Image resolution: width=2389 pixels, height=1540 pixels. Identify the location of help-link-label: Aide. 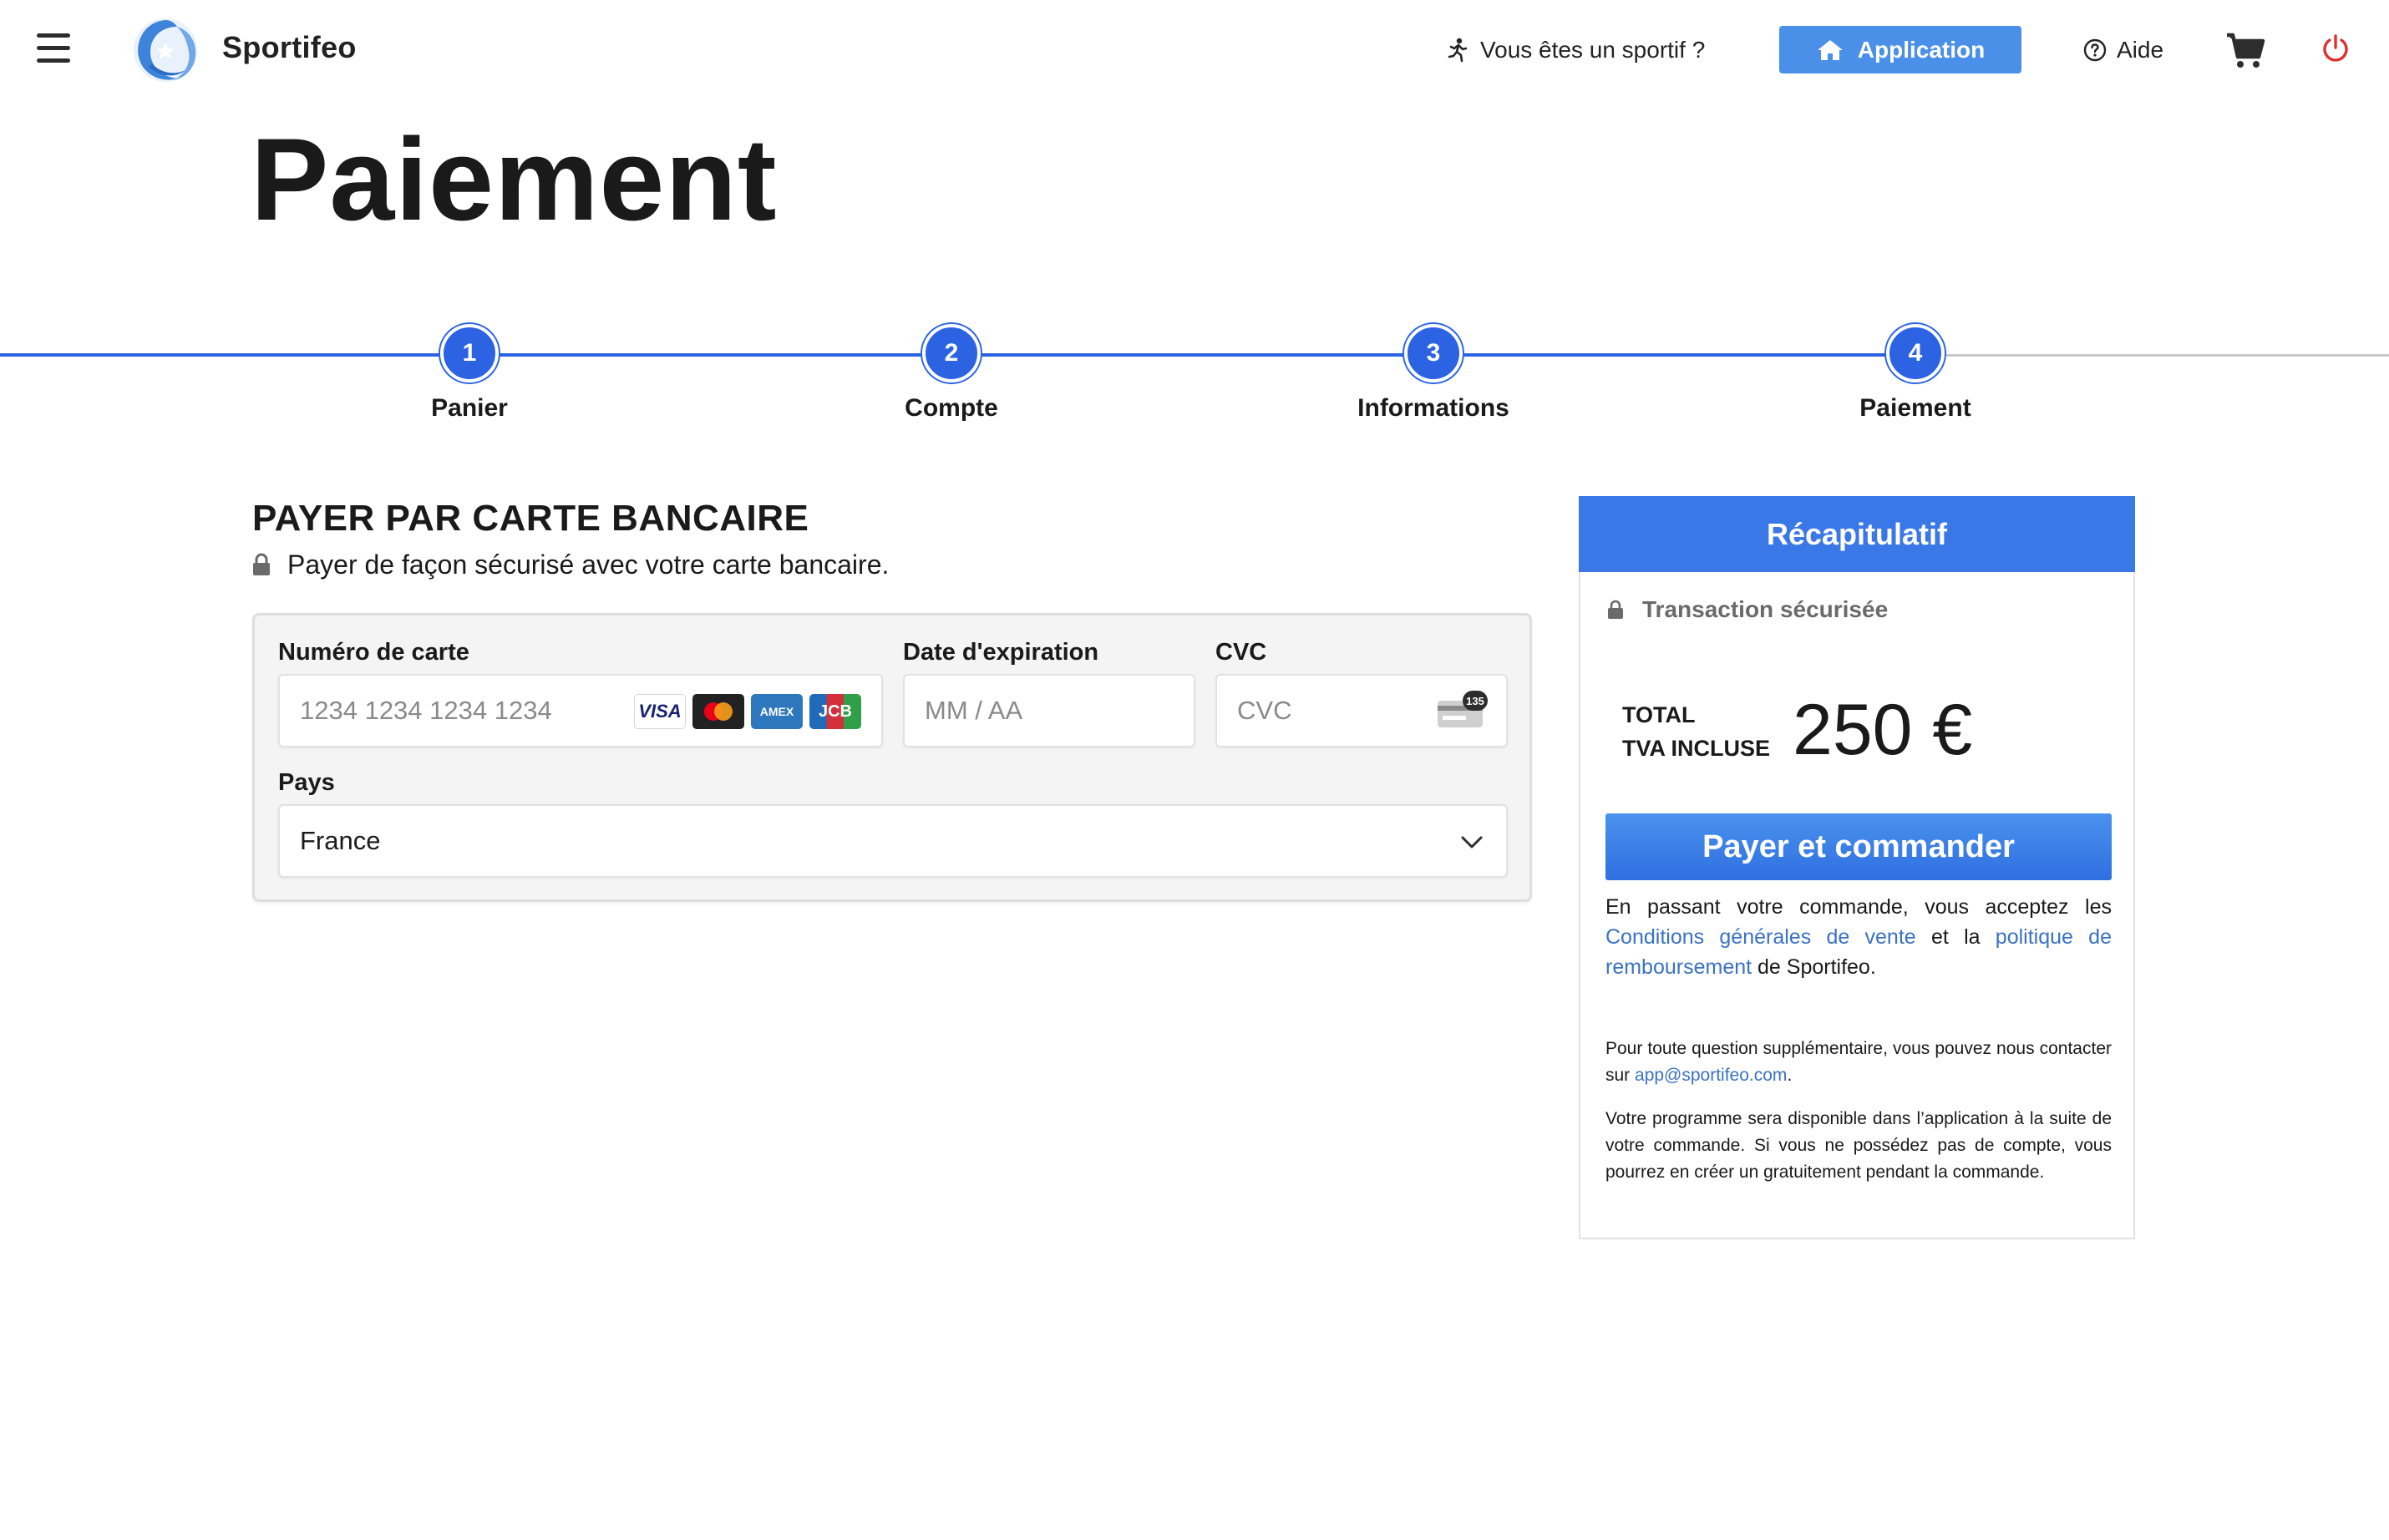
(2140, 50).